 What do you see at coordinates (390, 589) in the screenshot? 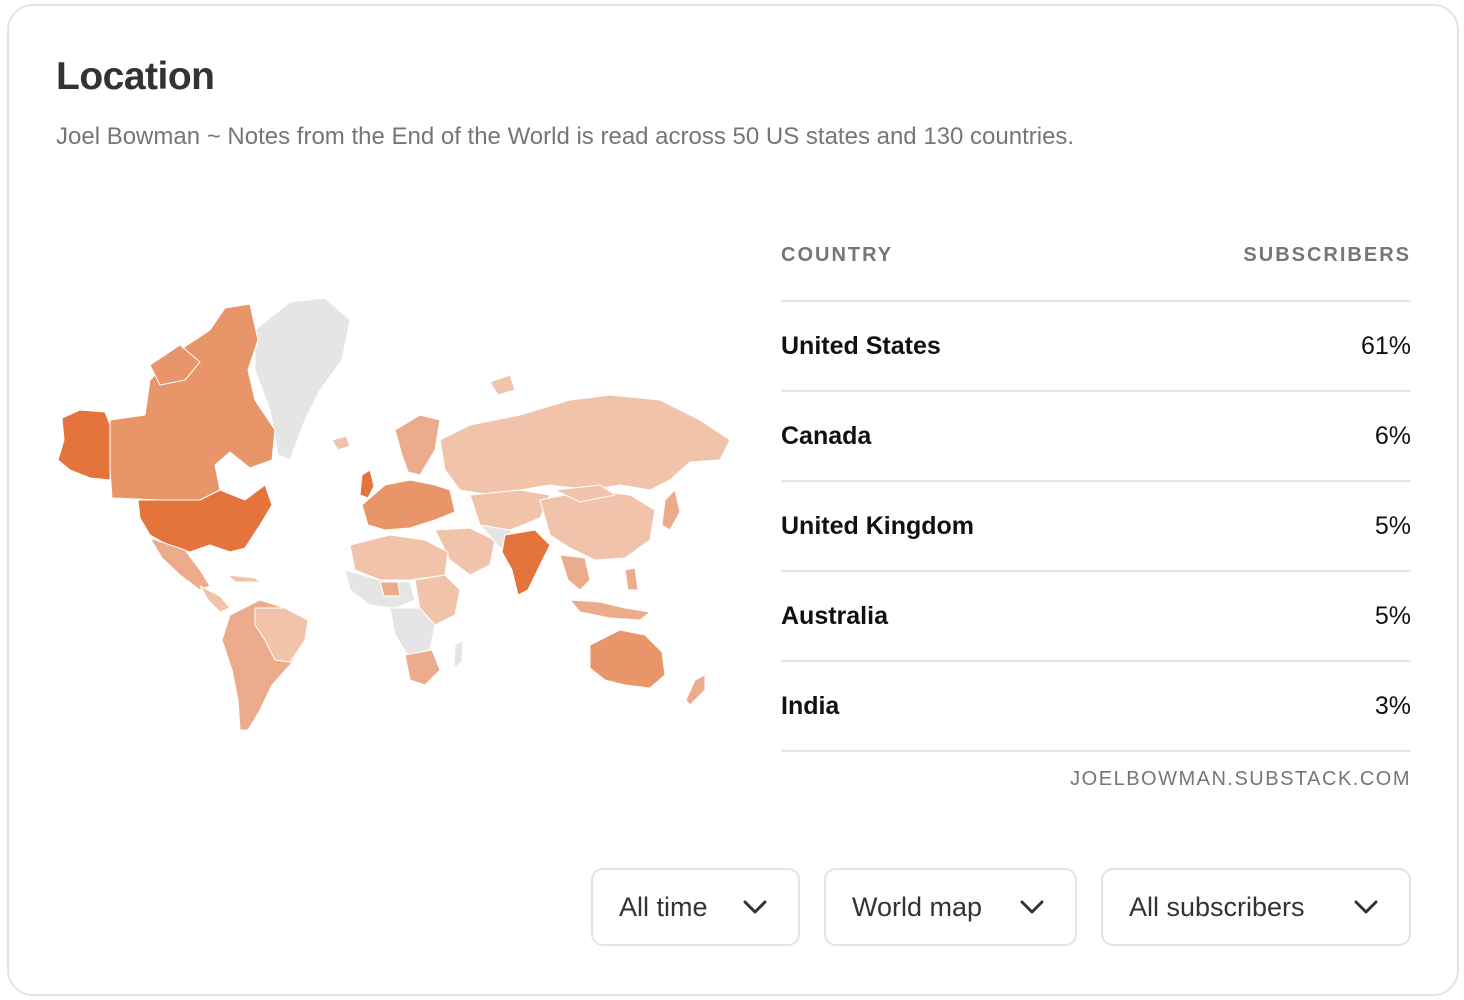
I see `map-region-nigeria` at bounding box center [390, 589].